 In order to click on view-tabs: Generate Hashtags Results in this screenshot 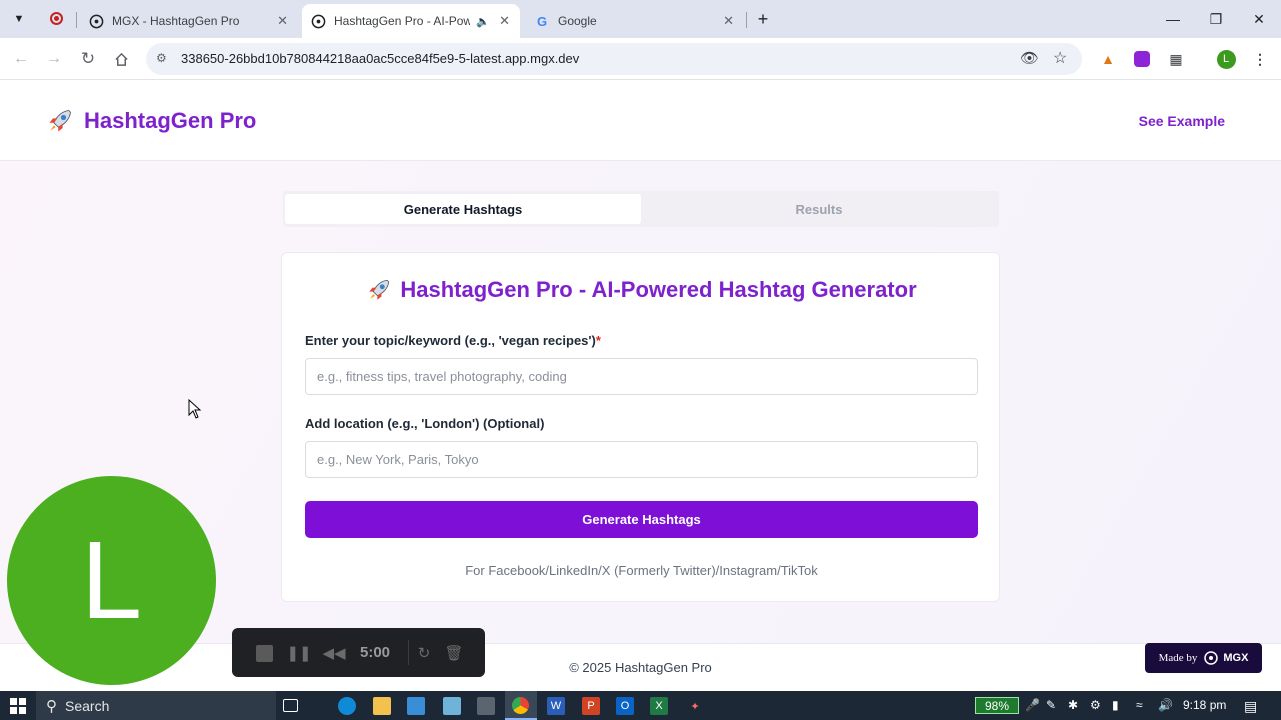, I will do `click(641, 209)`.